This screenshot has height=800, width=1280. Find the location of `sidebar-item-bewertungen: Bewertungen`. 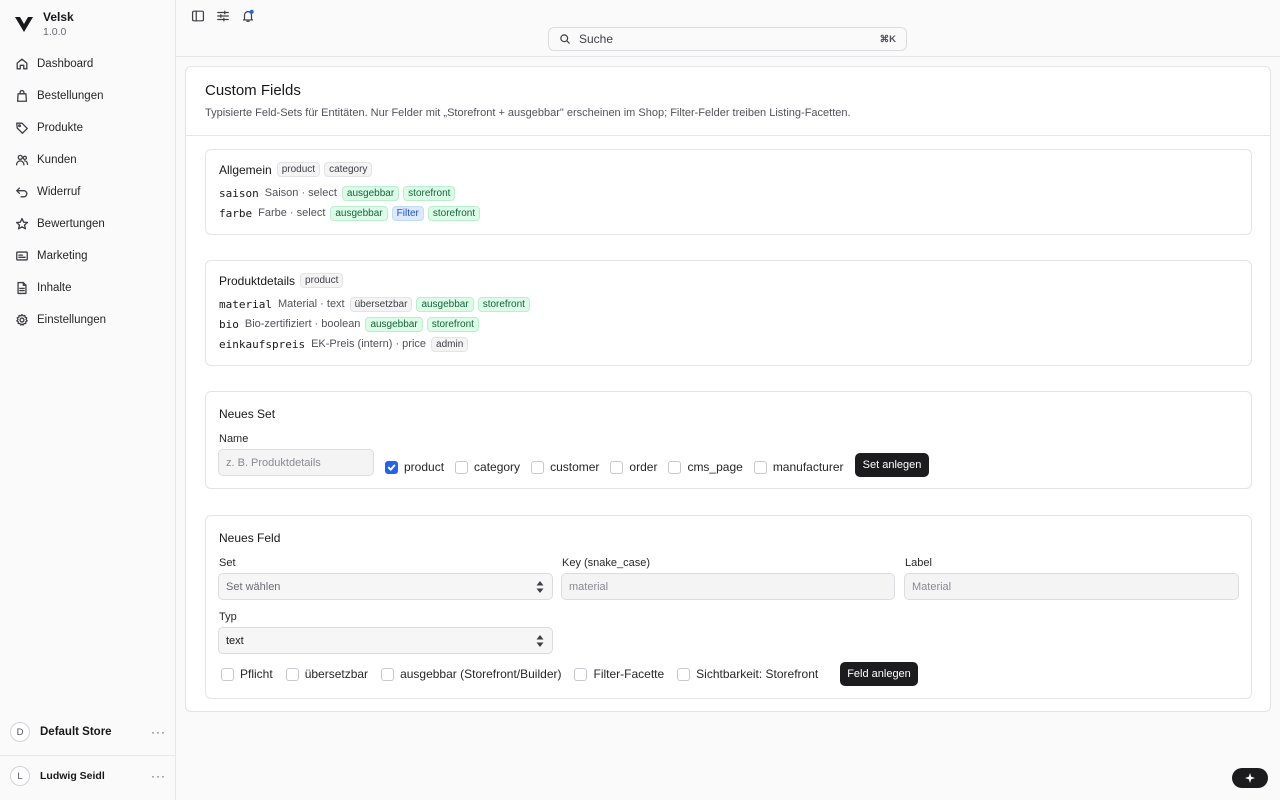

sidebar-item-bewertungen: Bewertungen is located at coordinates (88, 224).